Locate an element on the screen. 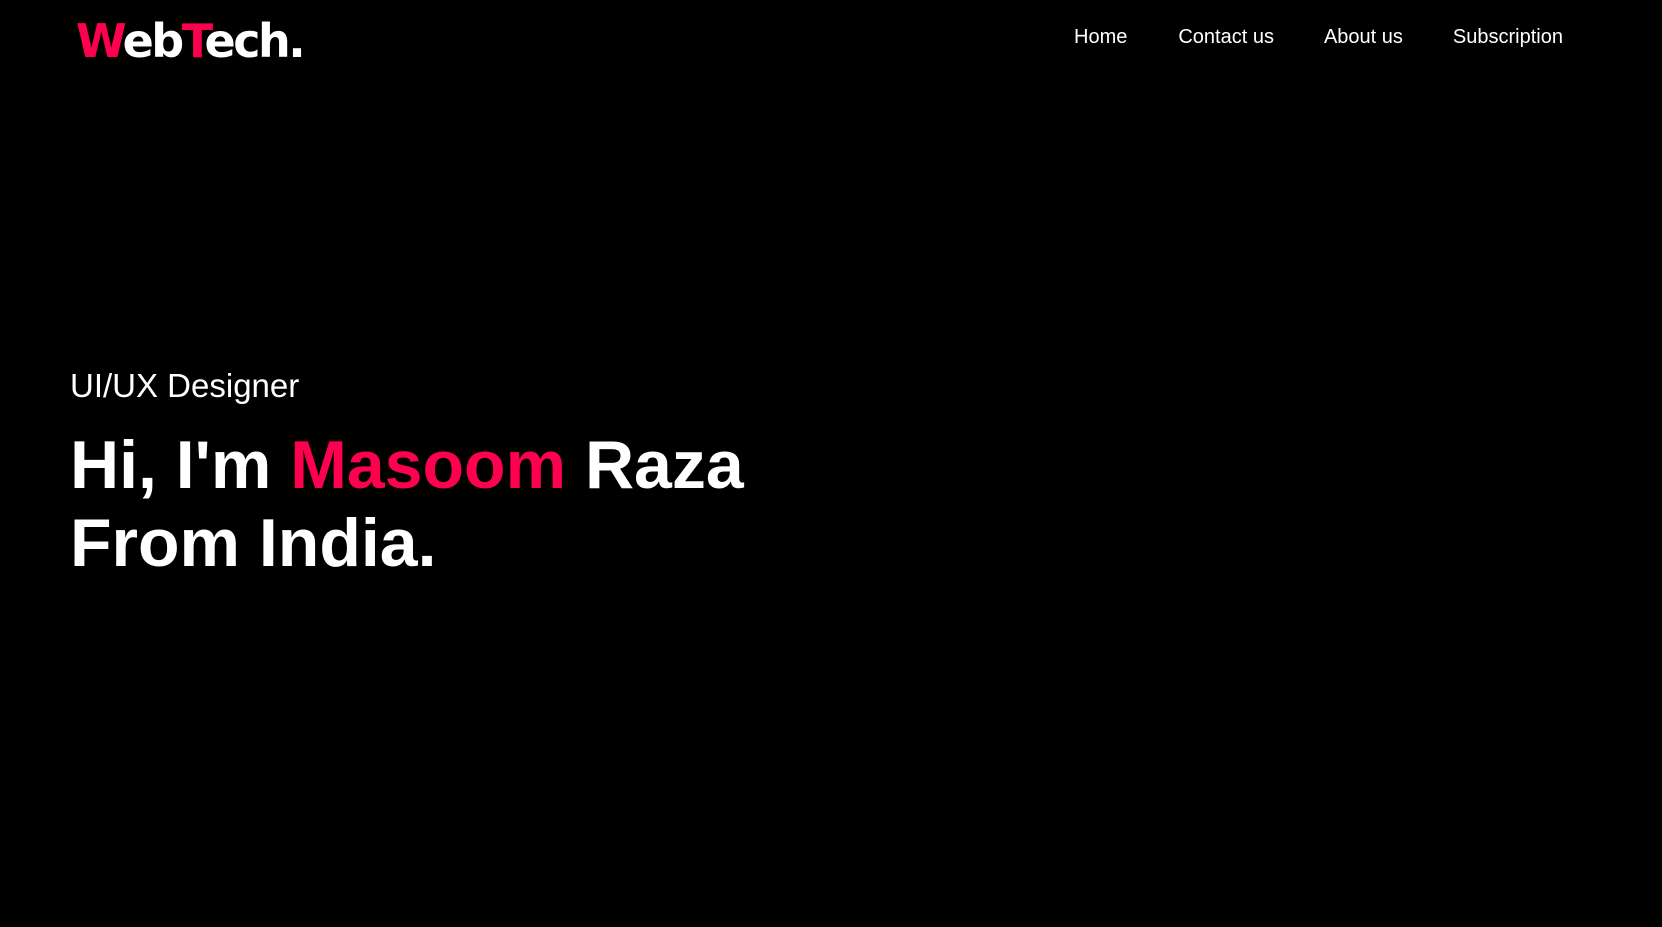  hero-headline: Hi, I'm Masoom Raza From India. is located at coordinates (407, 504).